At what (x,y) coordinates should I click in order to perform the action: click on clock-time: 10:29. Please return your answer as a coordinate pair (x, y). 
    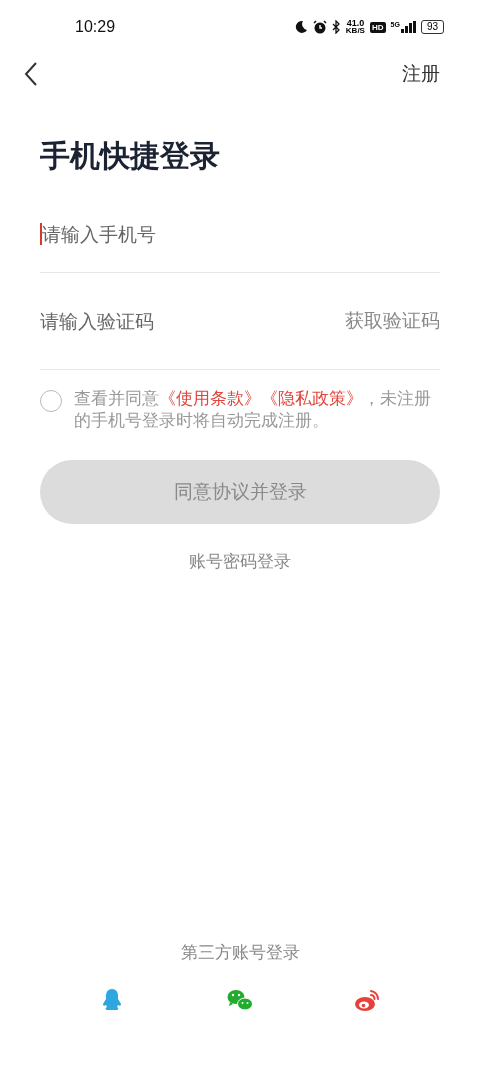
    Looking at the image, I should click on (95, 27).